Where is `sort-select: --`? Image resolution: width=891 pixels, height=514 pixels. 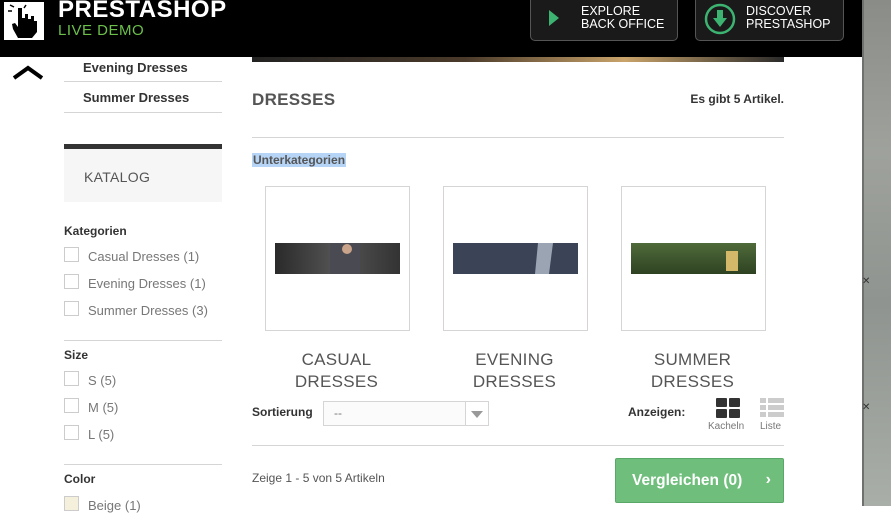 sort-select: -- is located at coordinates (406, 413).